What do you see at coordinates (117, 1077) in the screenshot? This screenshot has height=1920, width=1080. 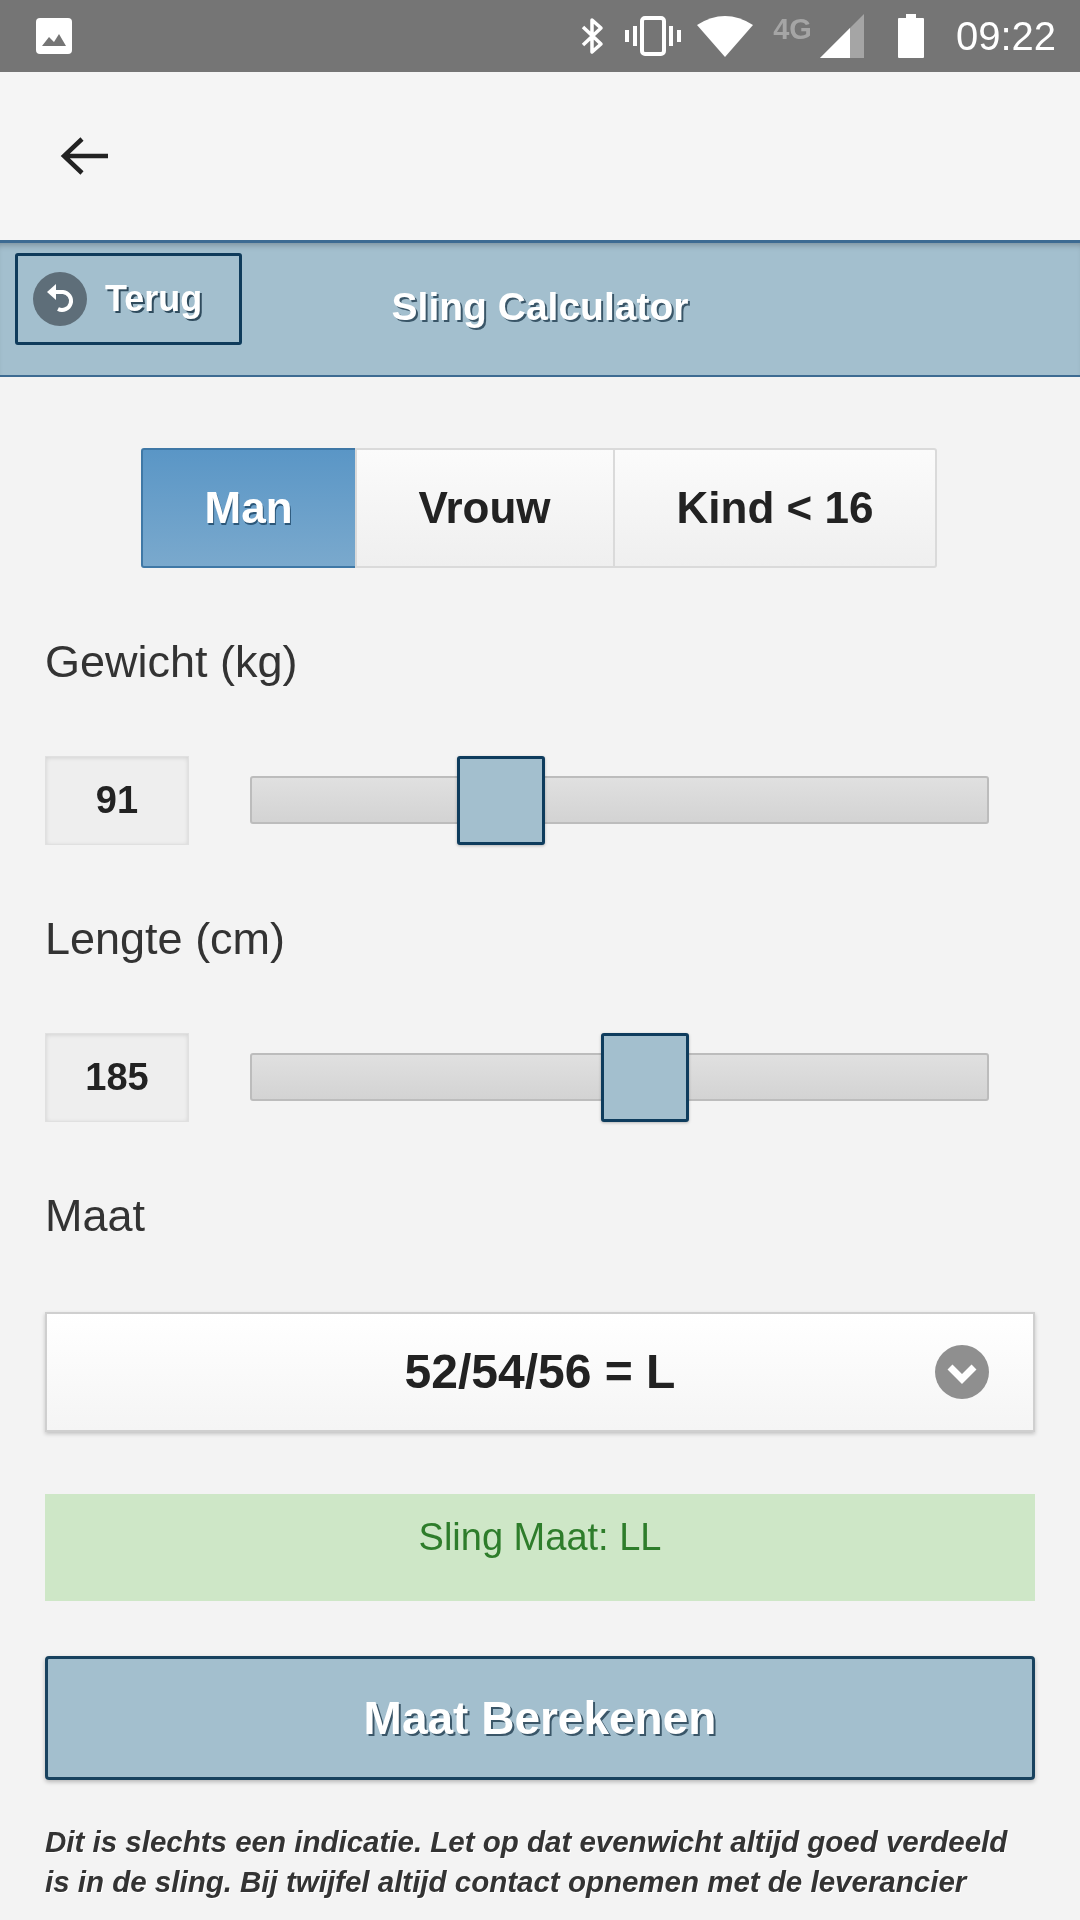 I see `value-field: 185` at bounding box center [117, 1077].